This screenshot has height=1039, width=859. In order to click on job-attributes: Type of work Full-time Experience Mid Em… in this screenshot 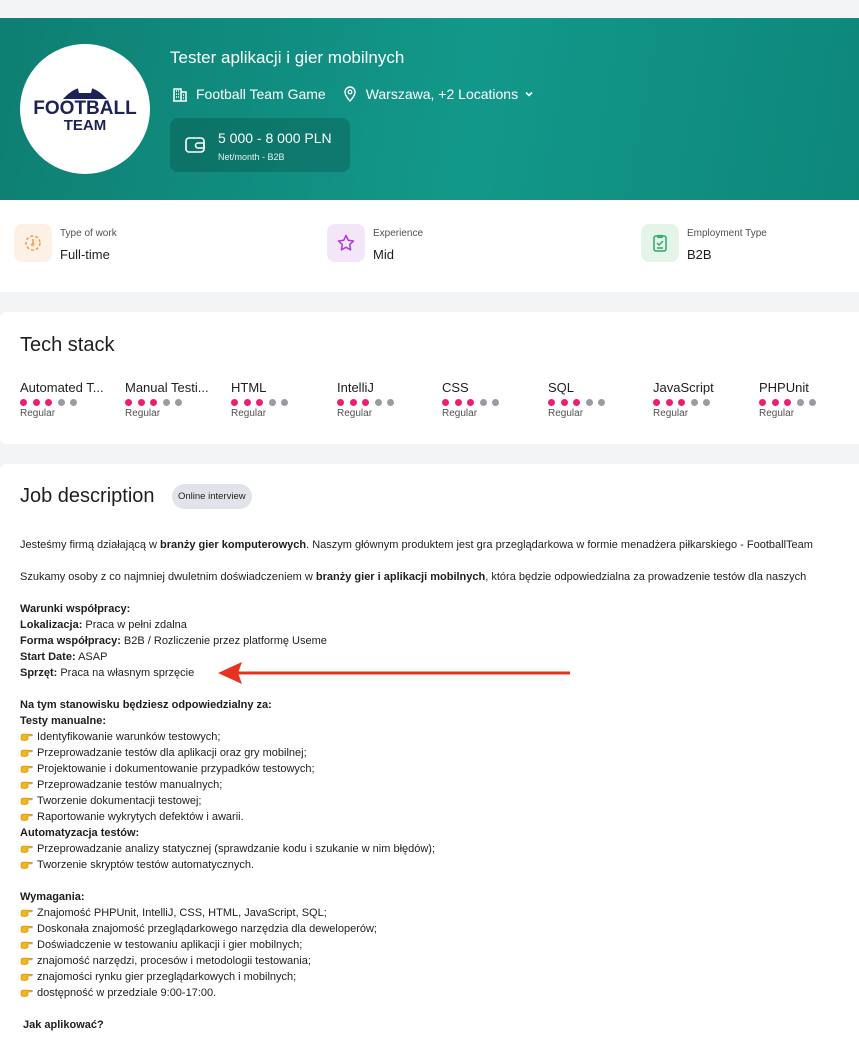, I will do `click(429, 246)`.